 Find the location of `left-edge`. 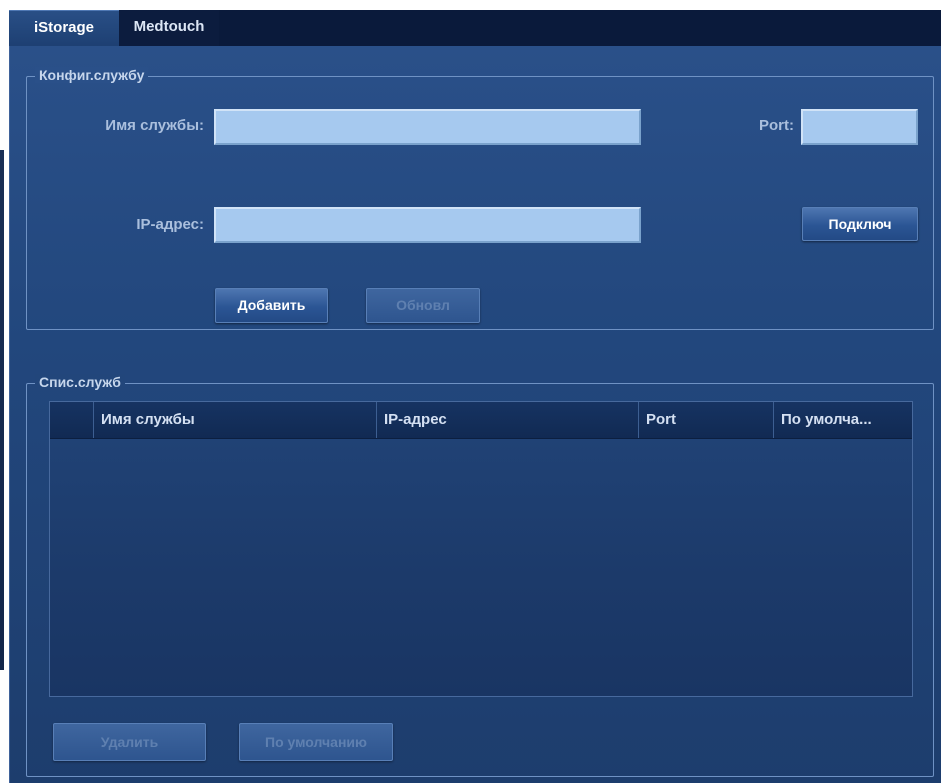

left-edge is located at coordinates (4, 391).